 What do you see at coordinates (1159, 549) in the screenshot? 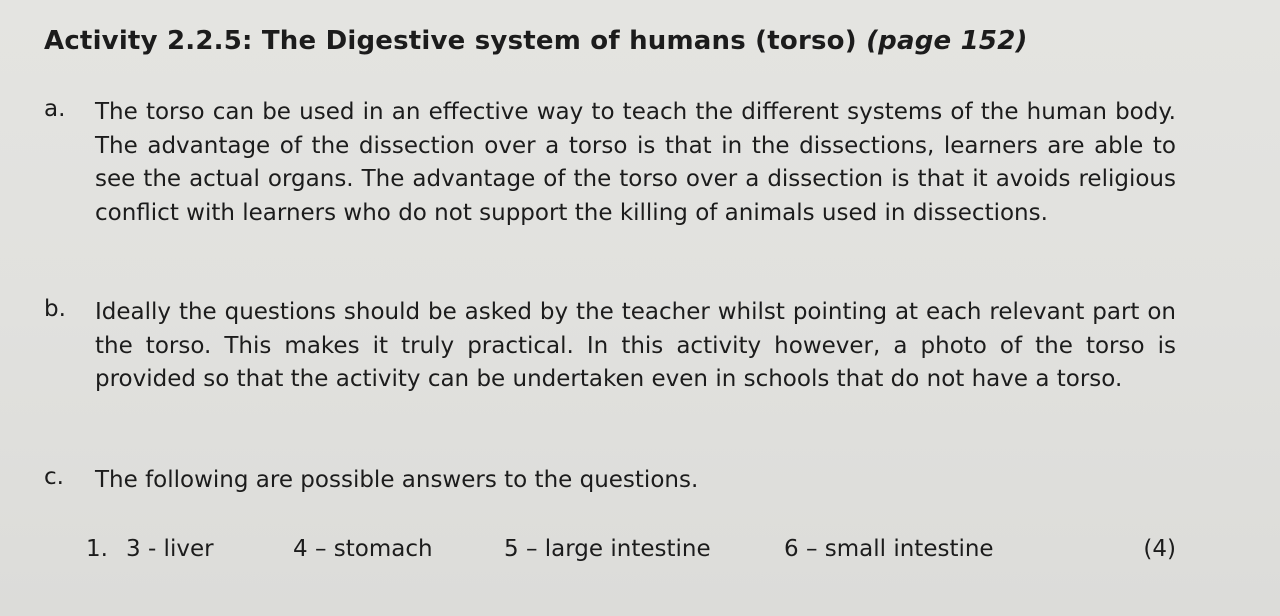
I see `marks-label: (4)` at bounding box center [1159, 549].